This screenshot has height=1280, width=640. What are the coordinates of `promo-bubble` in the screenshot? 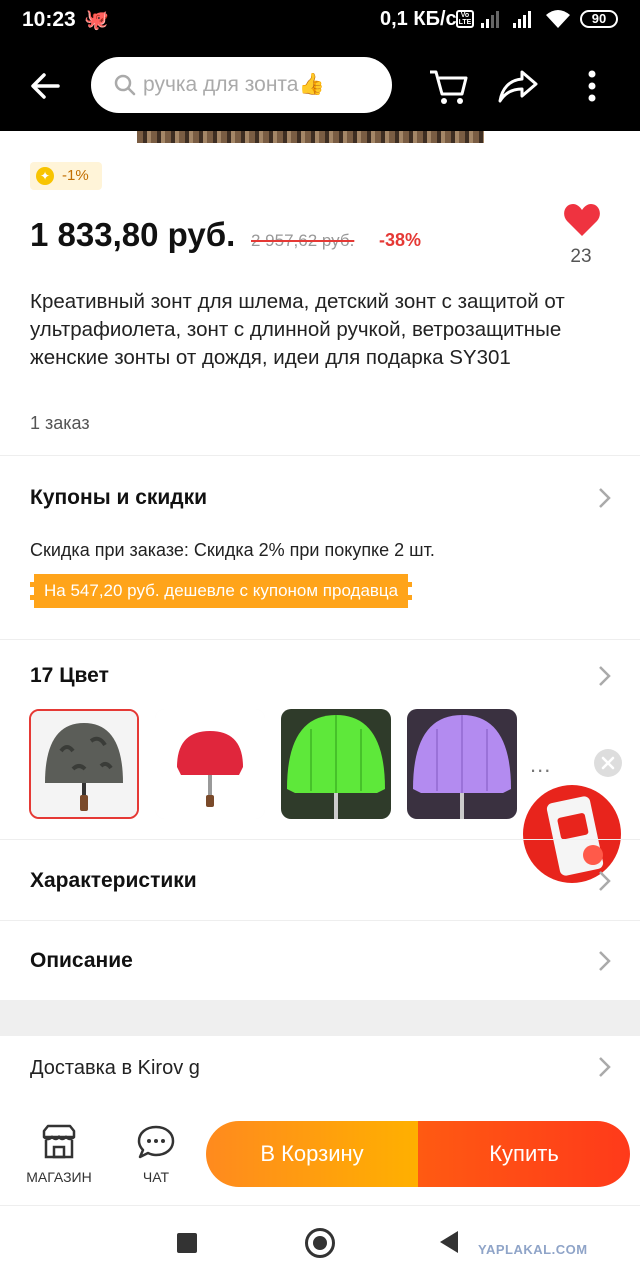 It's located at (572, 834).